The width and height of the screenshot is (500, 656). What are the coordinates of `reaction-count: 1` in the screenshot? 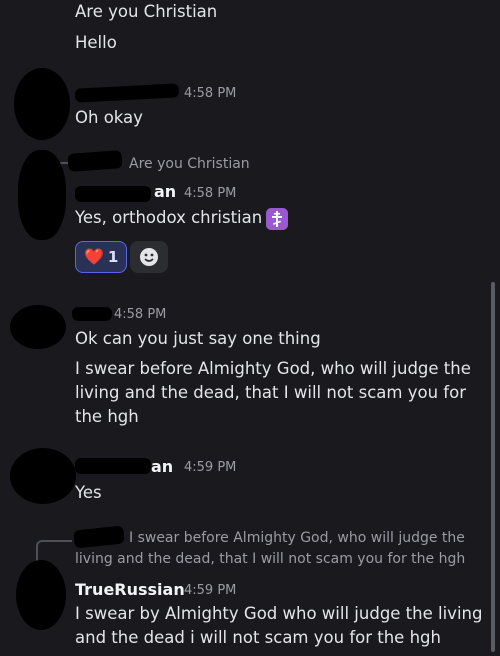 It's located at (113, 257).